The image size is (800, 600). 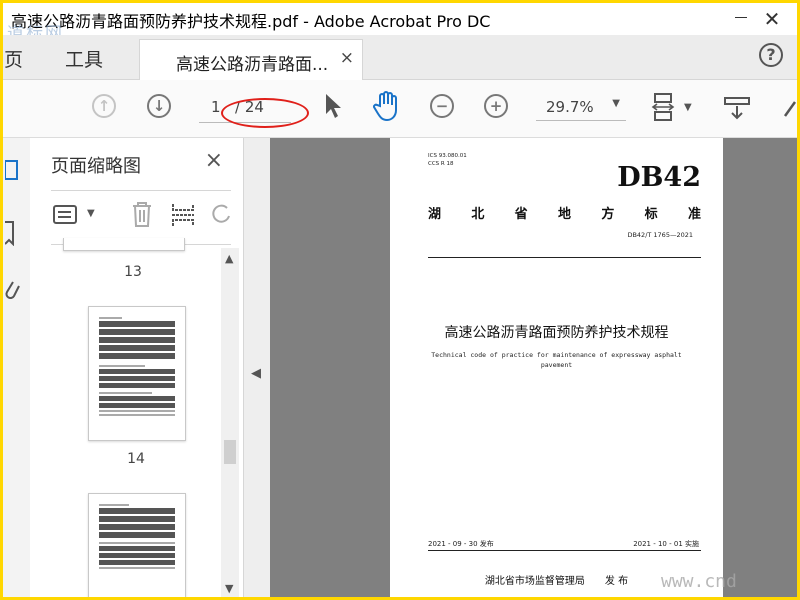 I want to click on scroll-mode-icon, so click(x=737, y=111).